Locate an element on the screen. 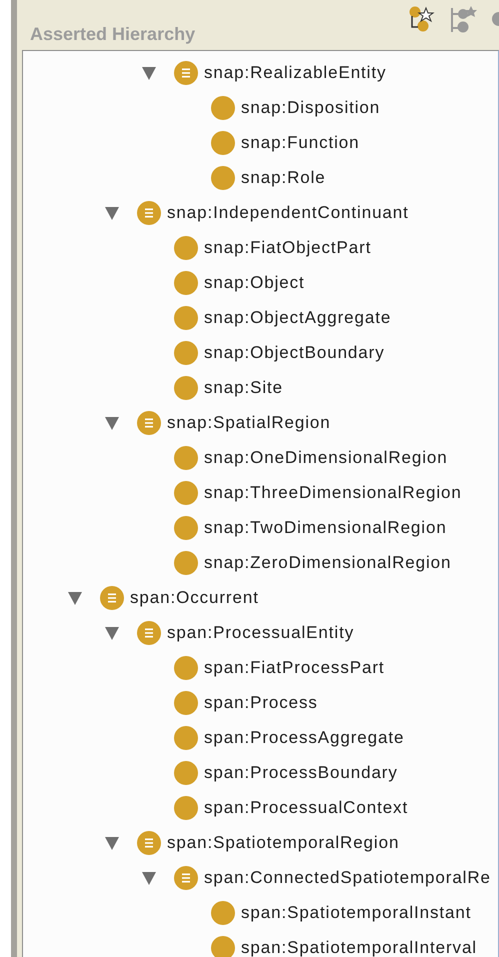 This screenshot has height=957, width=499. class-label: span:SpatiotemporalRegion is located at coordinates (283, 842).